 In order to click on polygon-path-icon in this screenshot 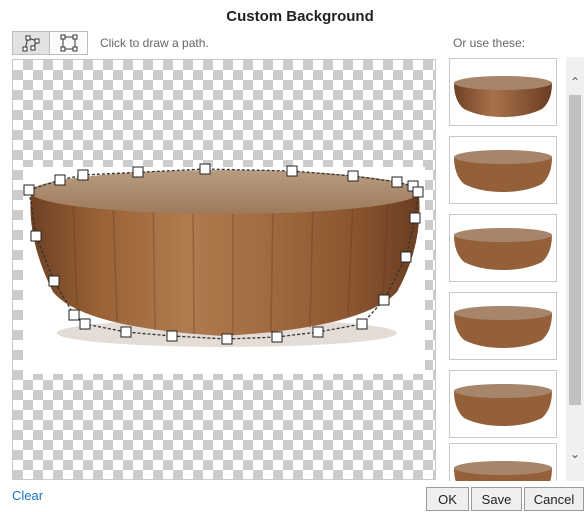, I will do `click(31, 43)`.